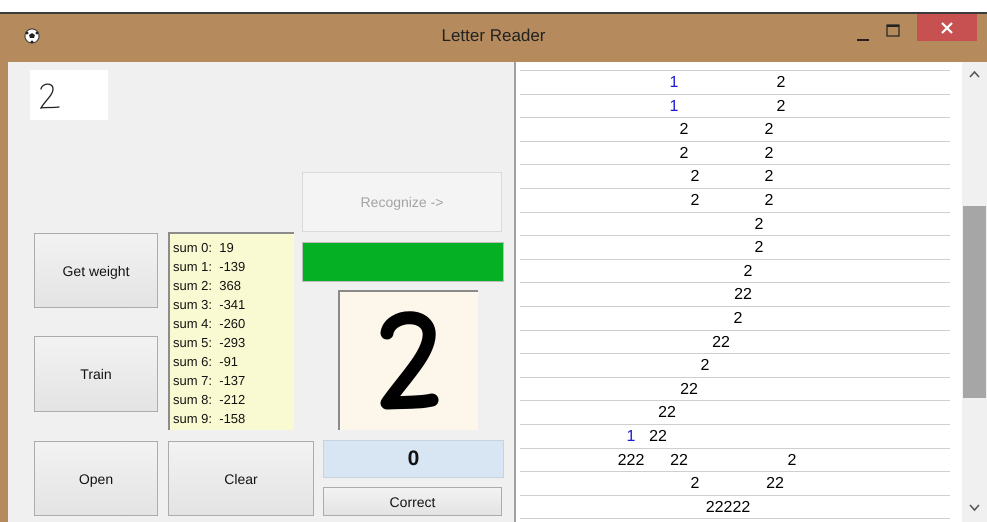 The width and height of the screenshot is (987, 522). Describe the element at coordinates (96, 270) in the screenshot. I see `get-weight-button: Get weight` at that location.